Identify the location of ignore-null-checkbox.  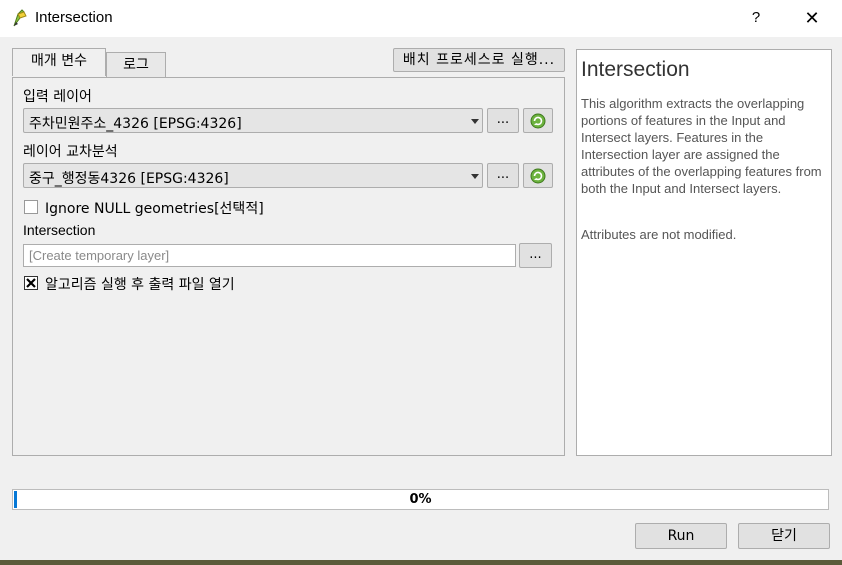
(31, 207).